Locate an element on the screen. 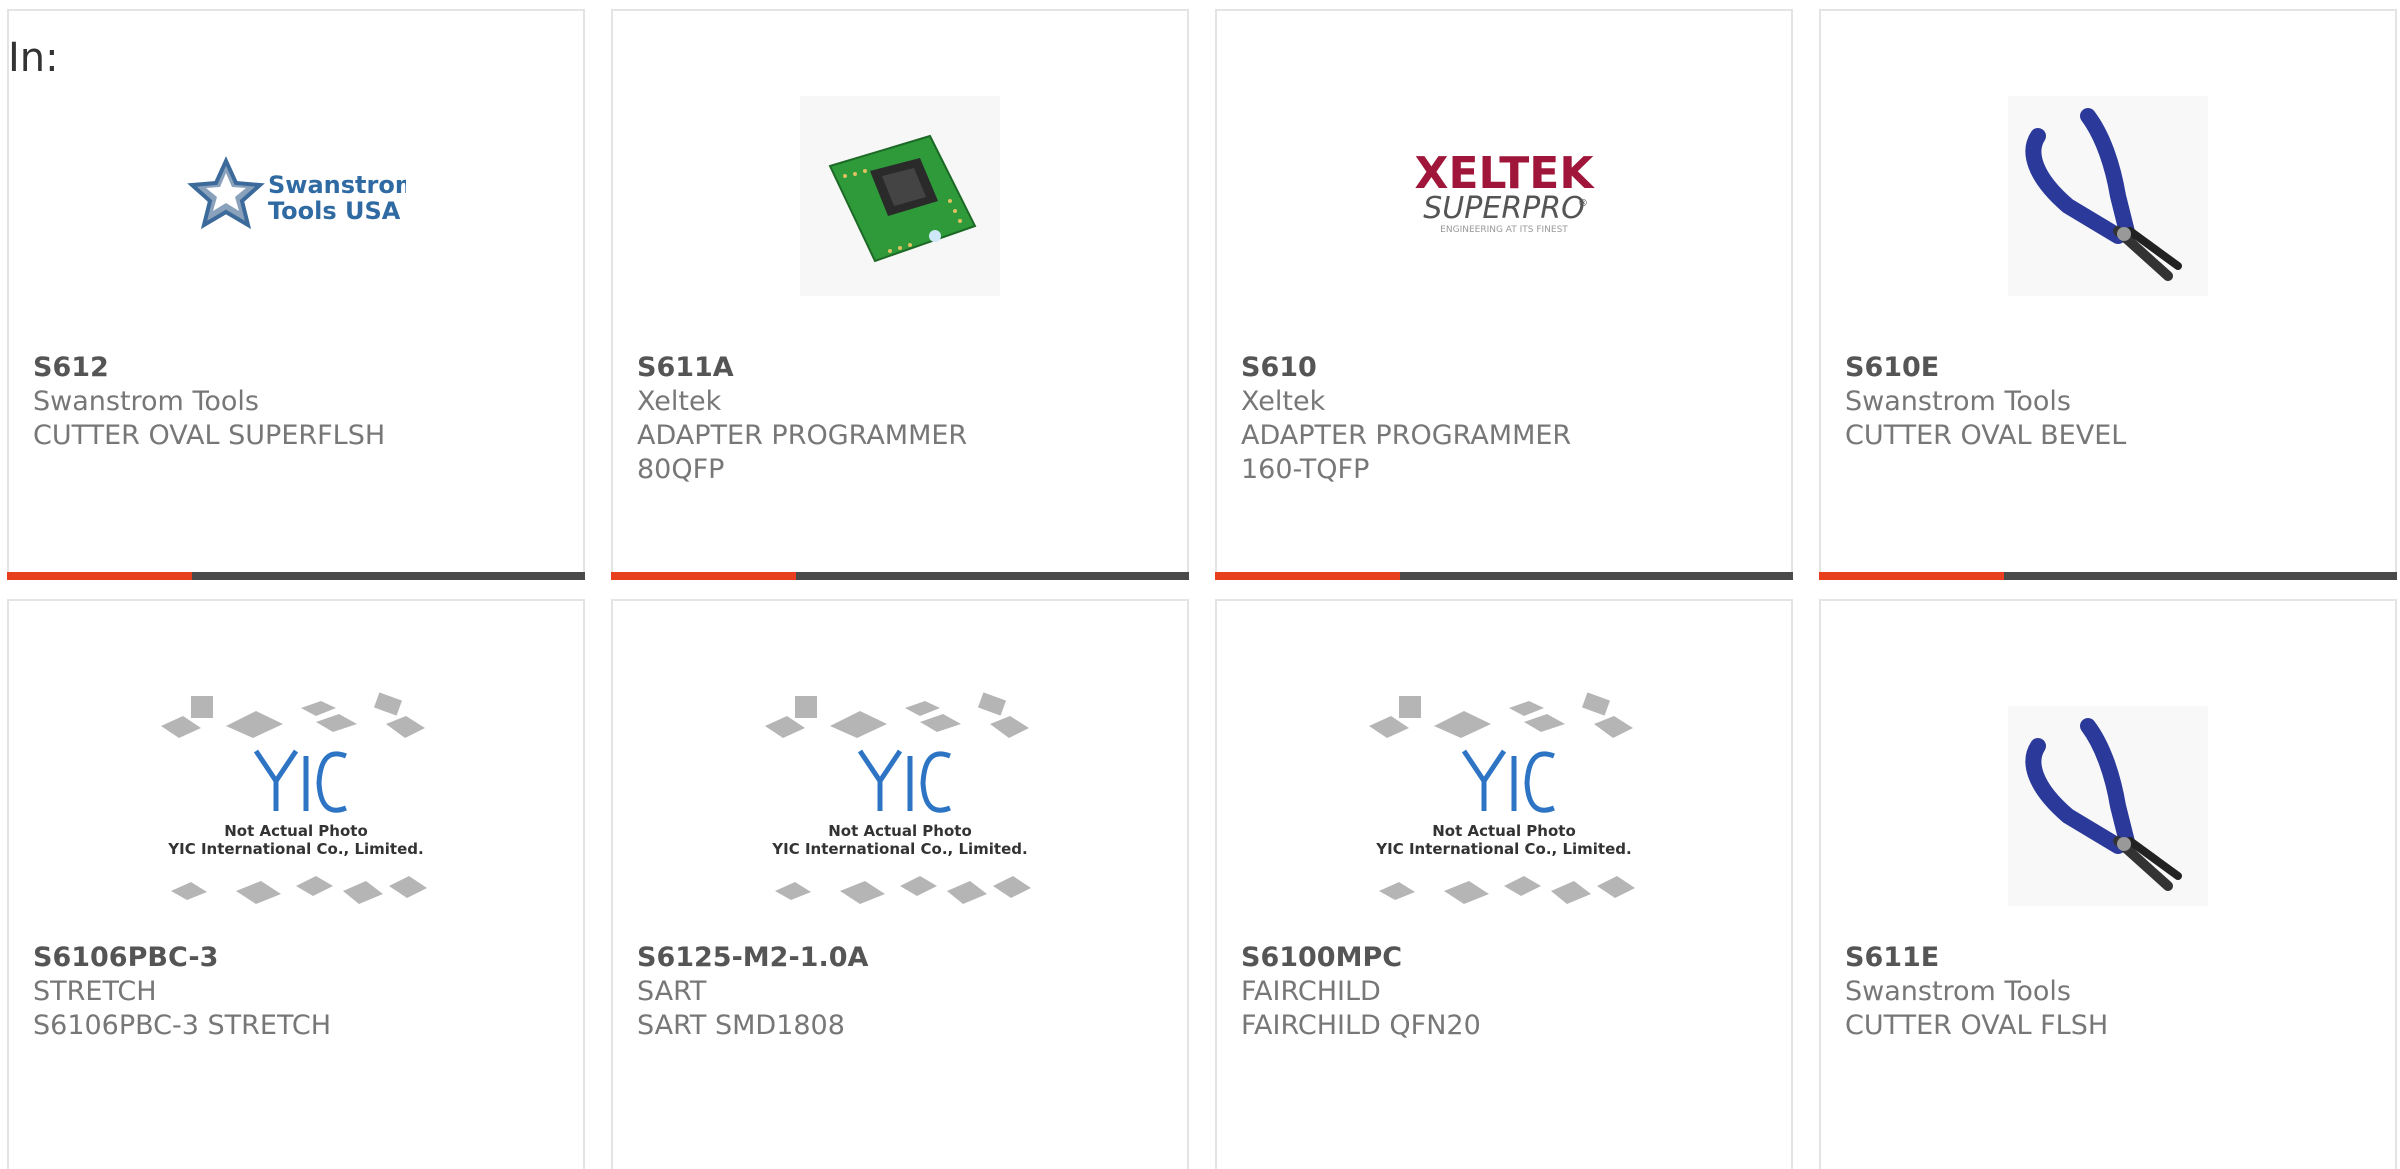 The height and width of the screenshot is (1169, 2400). description: SART SMD1808 is located at coordinates (741, 1025).